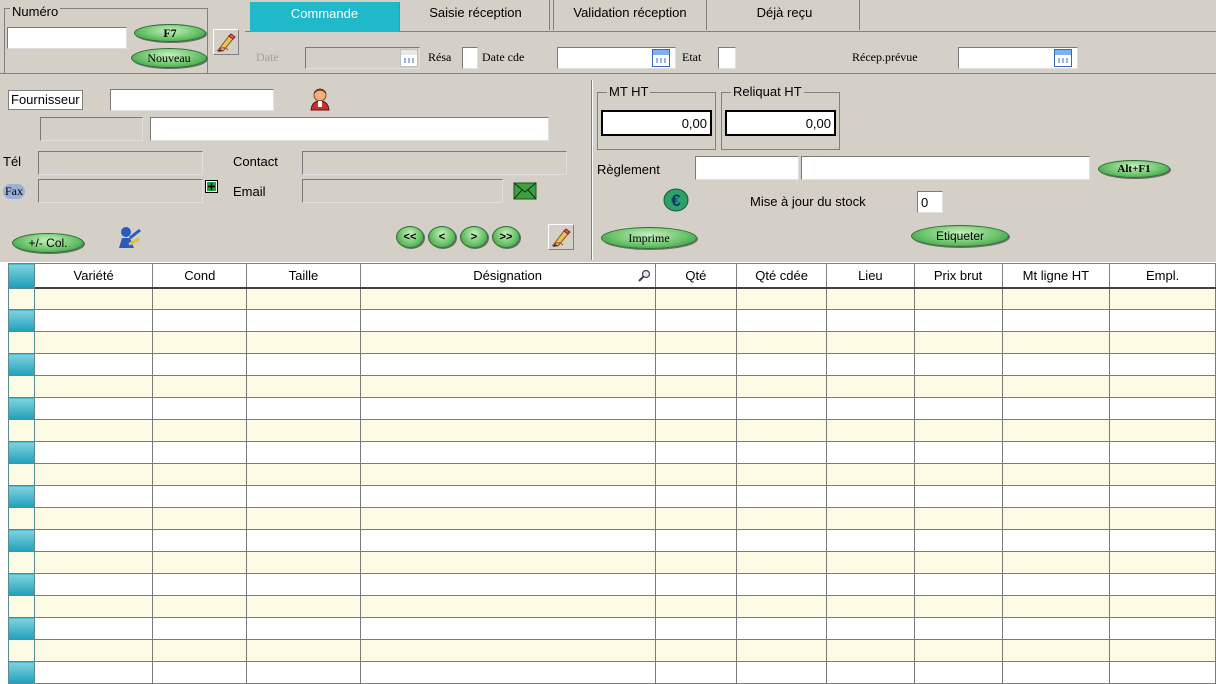  I want to click on add-fax-icon, so click(211, 186).